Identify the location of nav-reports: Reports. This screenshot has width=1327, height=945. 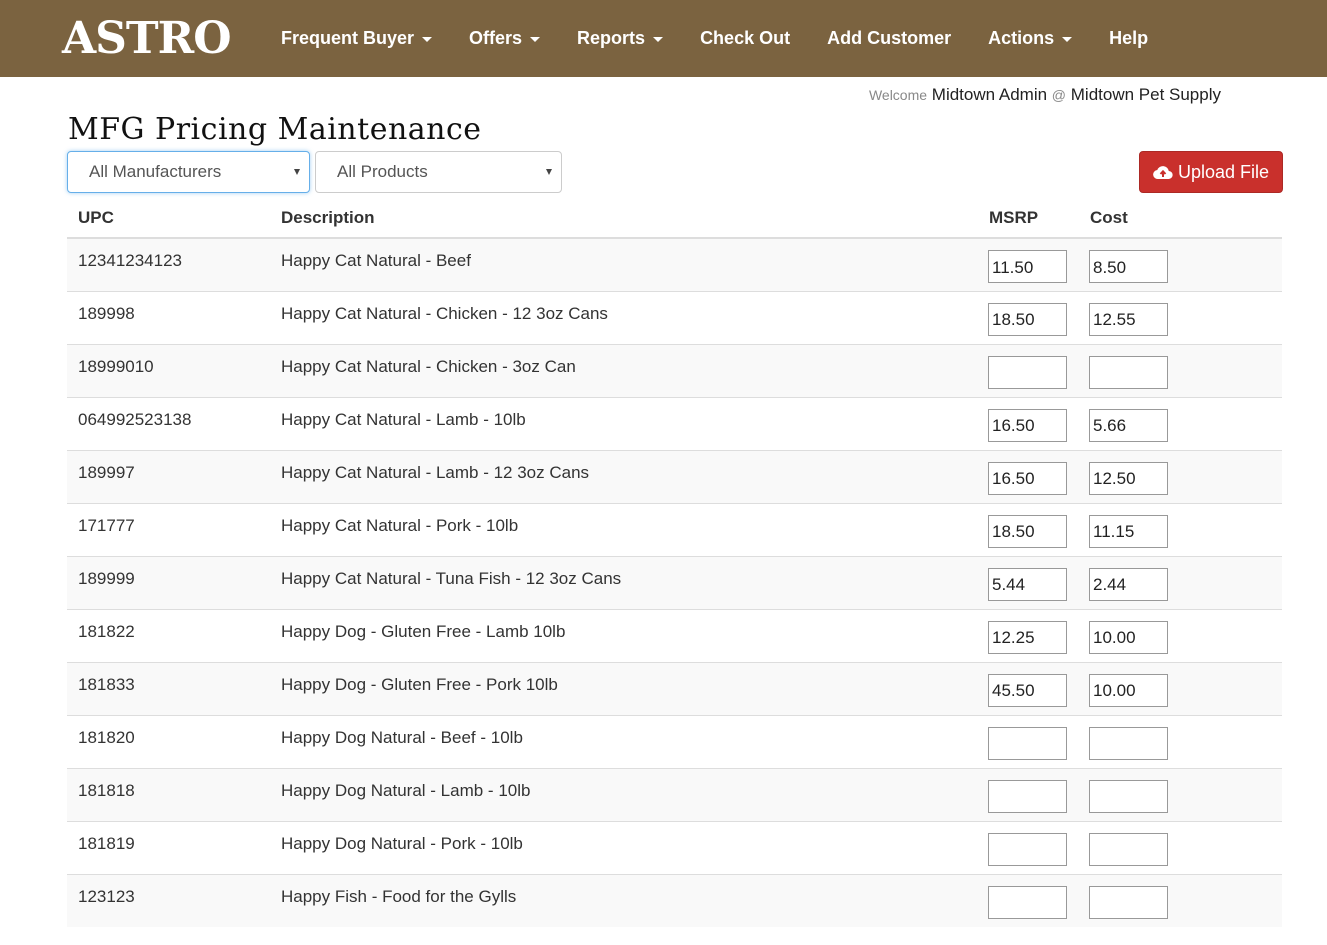
(620, 38).